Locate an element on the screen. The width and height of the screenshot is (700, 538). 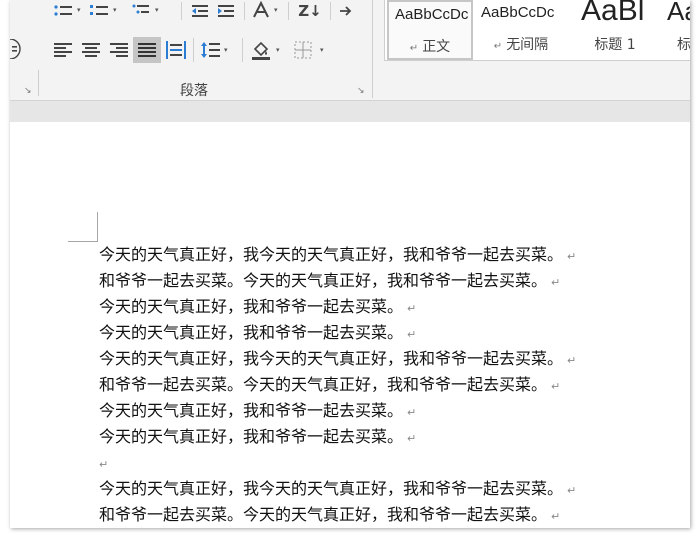
shading-button is located at coordinates (261, 50).